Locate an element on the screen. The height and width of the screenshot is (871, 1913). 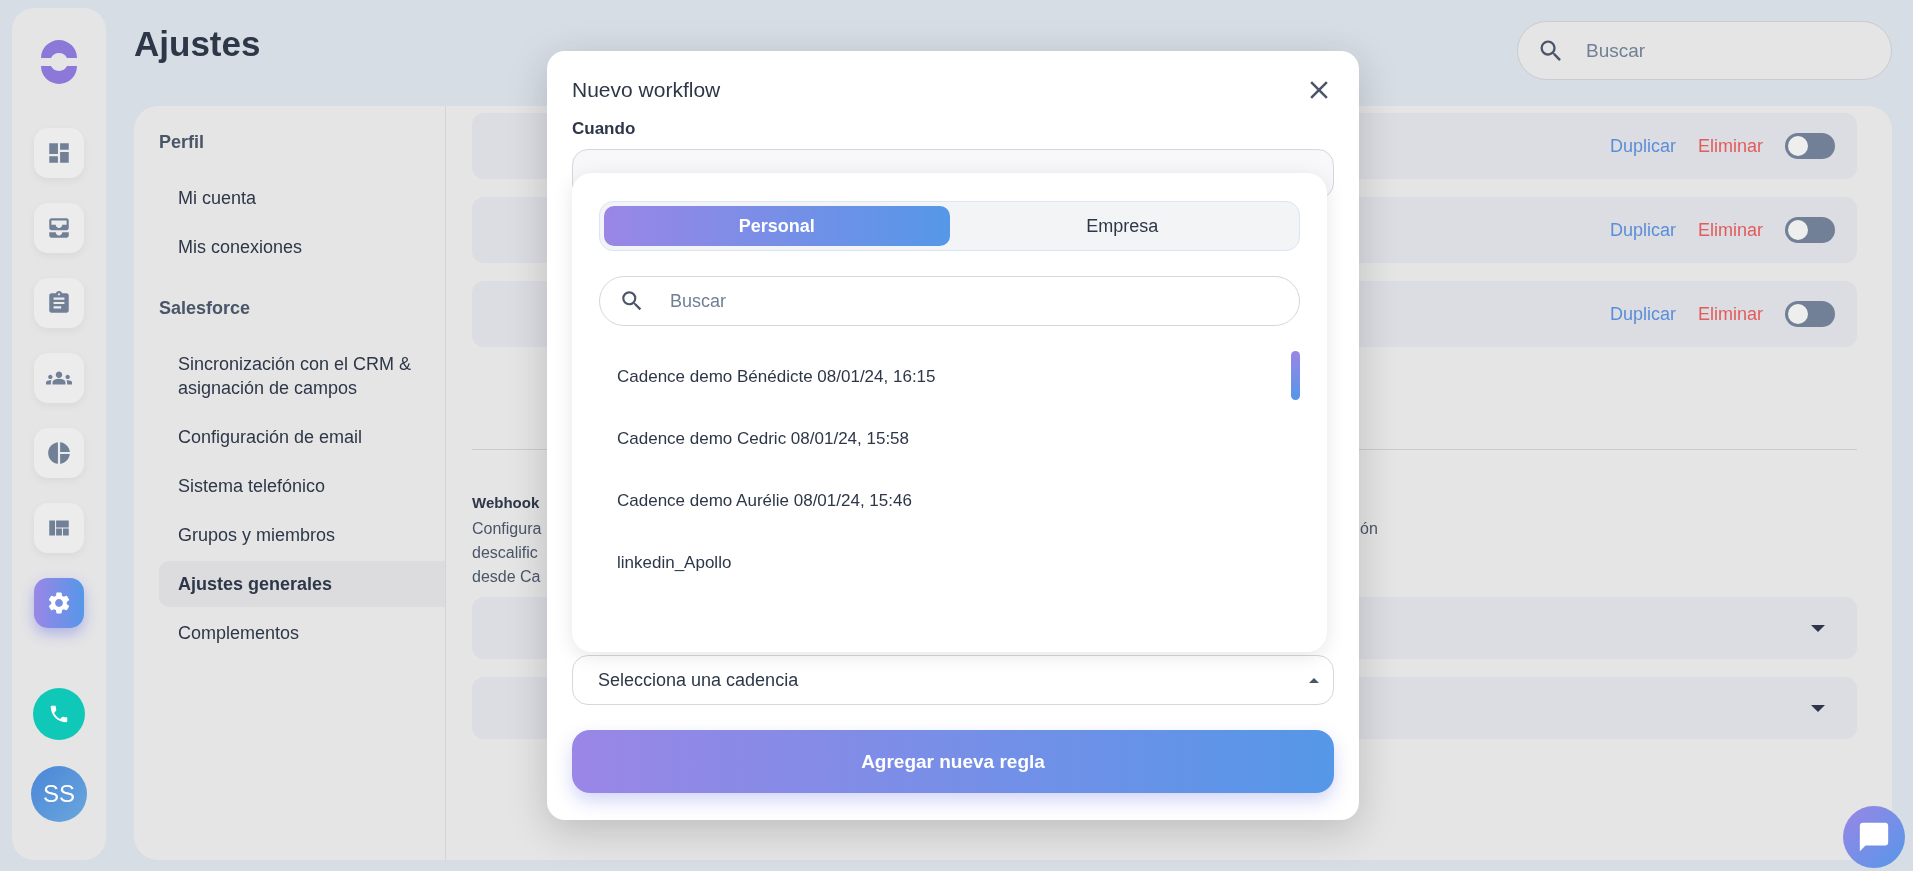
page-title: Ajustes is located at coordinates (197, 44).